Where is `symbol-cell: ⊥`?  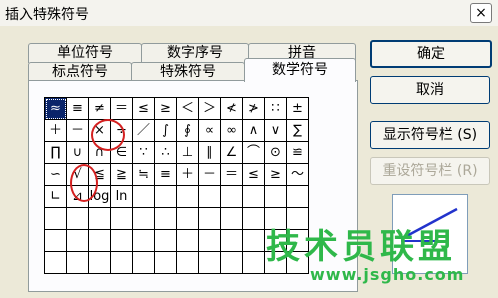 symbol-cell: ⊥ is located at coordinates (188, 153).